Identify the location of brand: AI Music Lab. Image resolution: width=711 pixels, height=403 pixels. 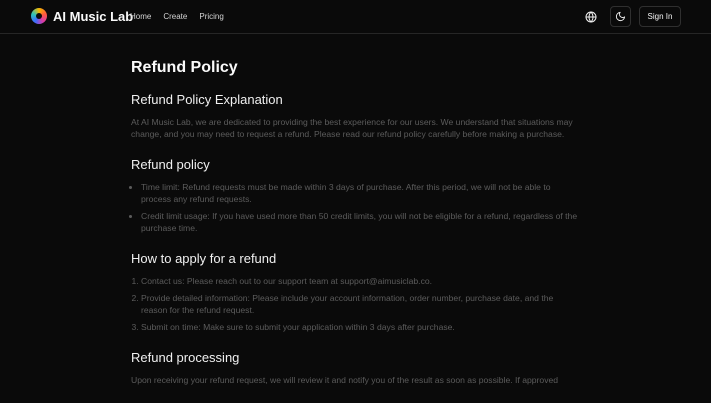
(82, 16).